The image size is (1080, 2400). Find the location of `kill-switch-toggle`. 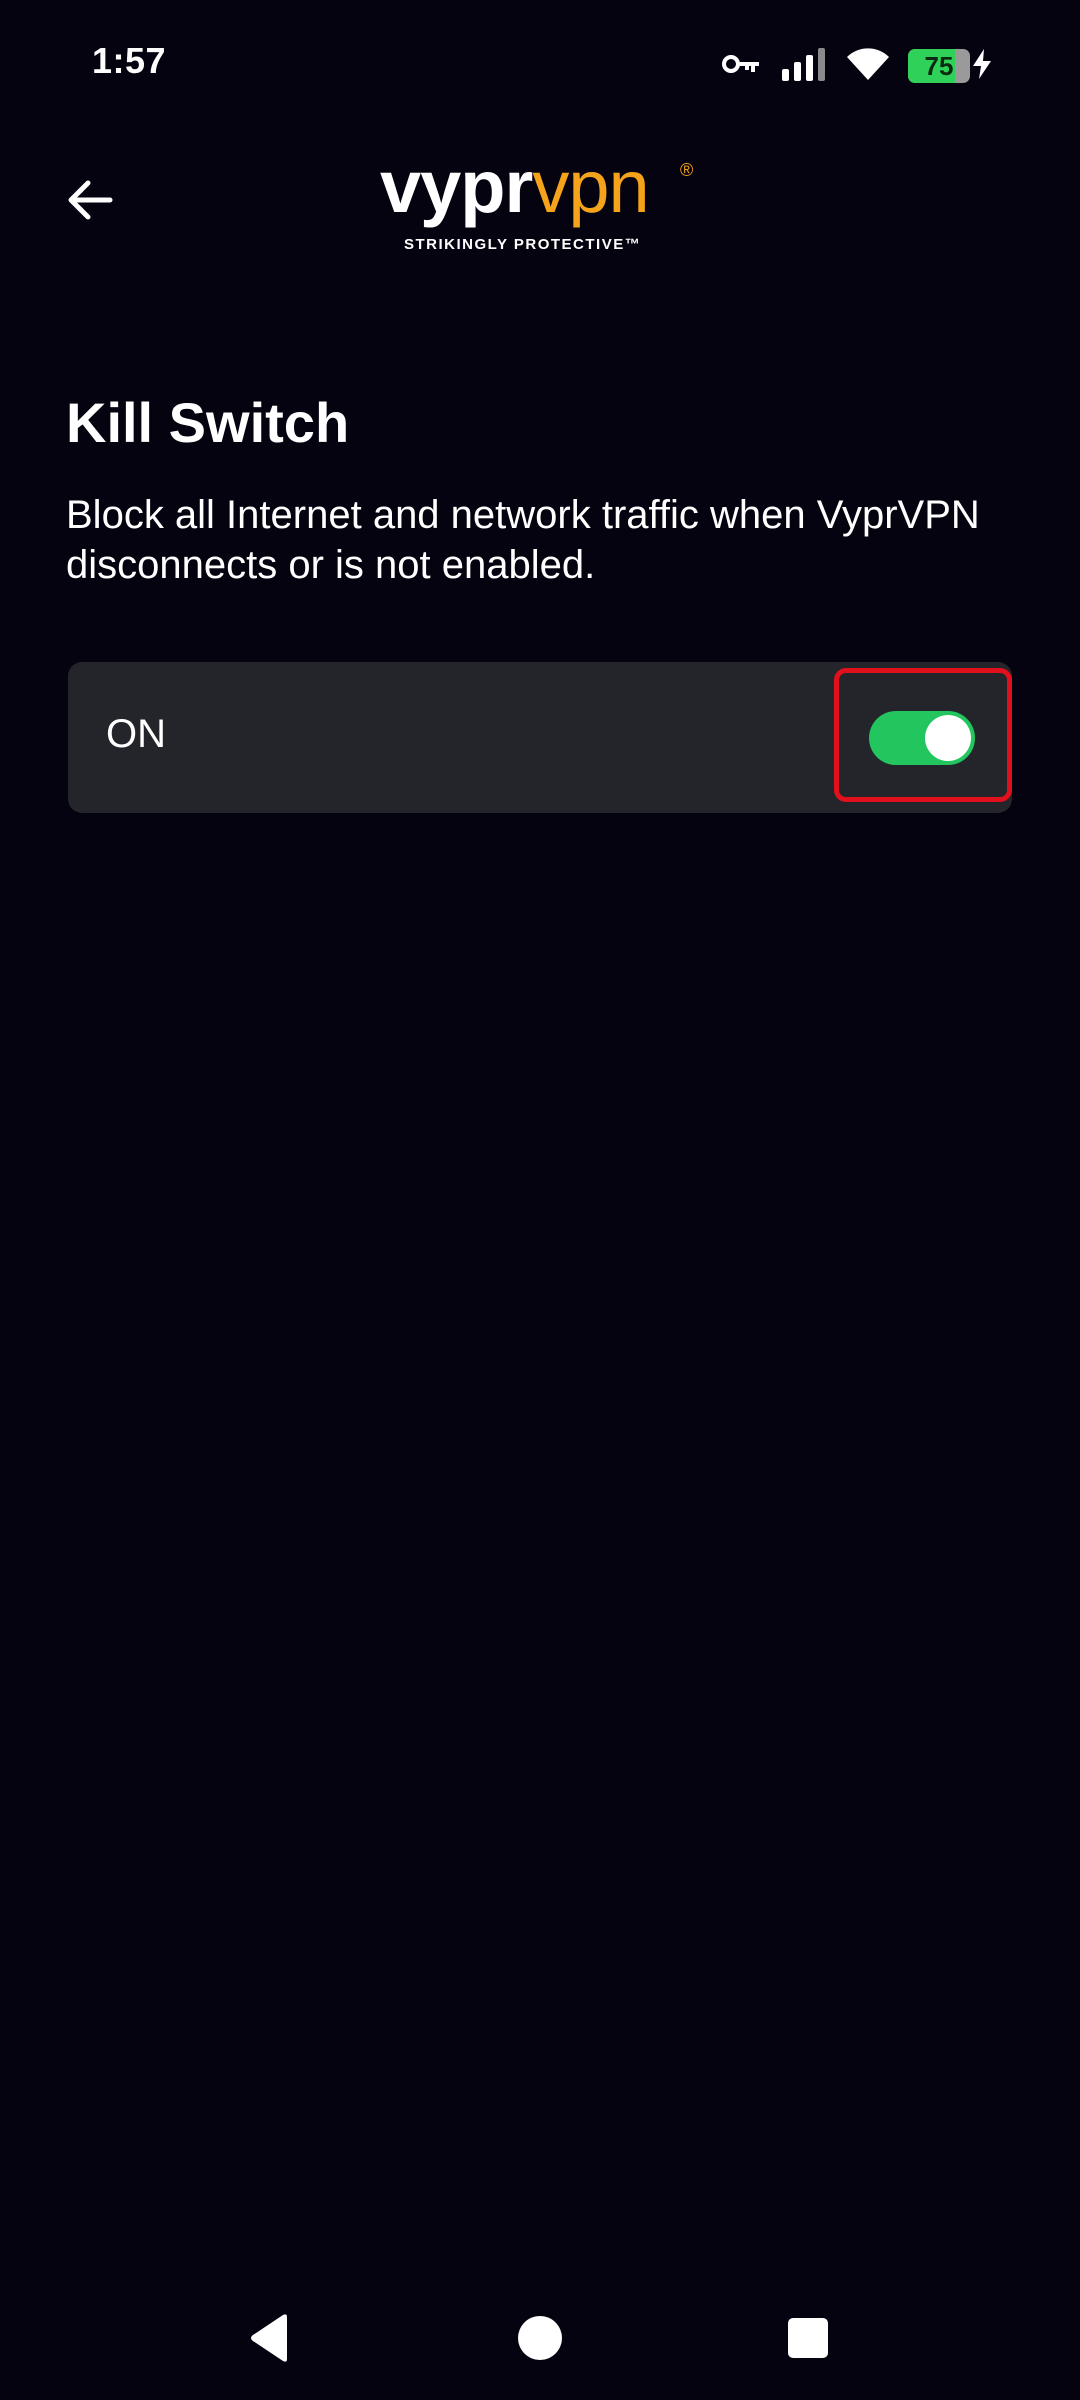

kill-switch-toggle is located at coordinates (922, 738).